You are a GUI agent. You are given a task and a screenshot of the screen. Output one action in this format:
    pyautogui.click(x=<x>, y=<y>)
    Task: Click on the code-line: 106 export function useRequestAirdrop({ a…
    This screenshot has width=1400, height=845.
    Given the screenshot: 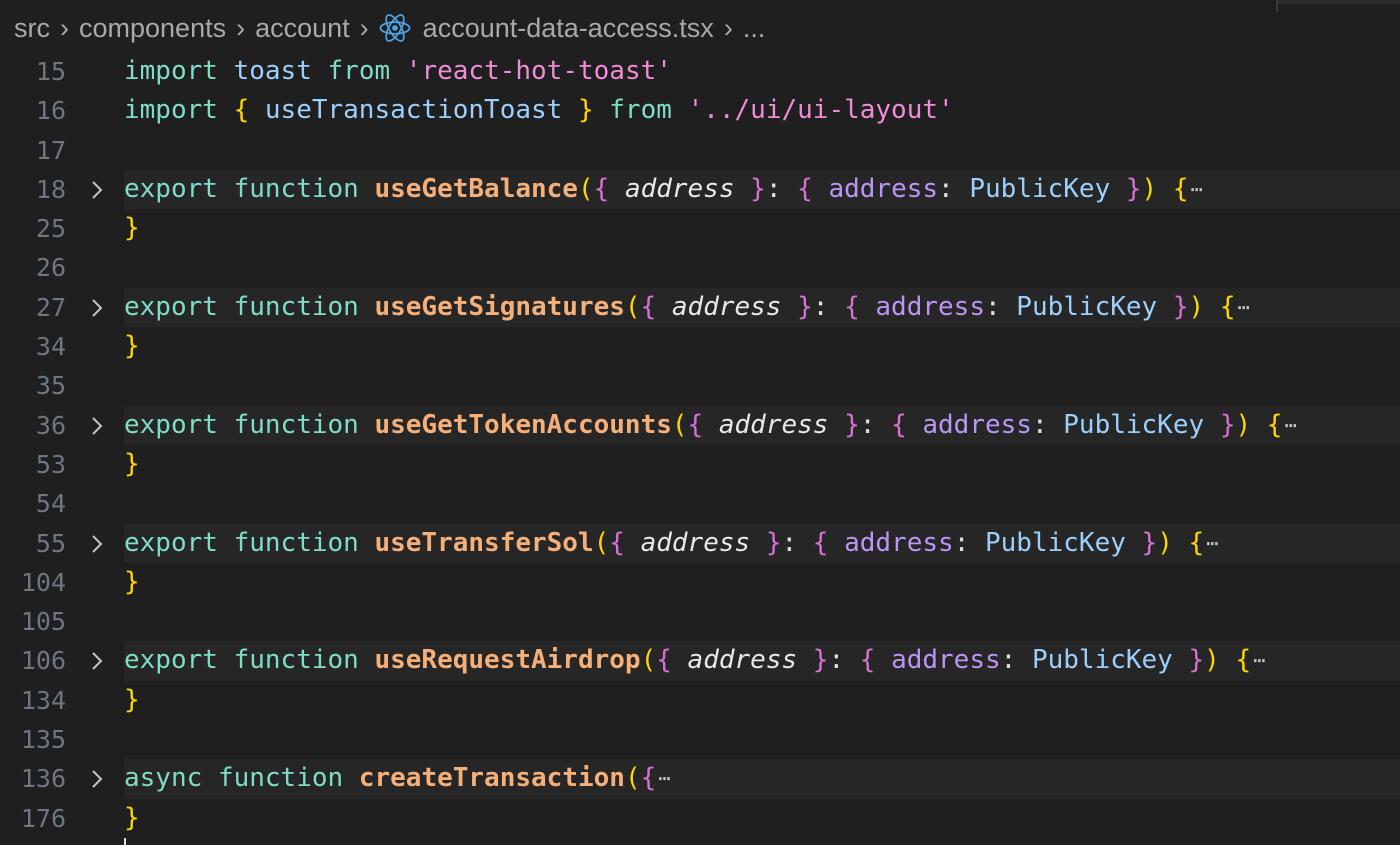 What is the action you would take?
    pyautogui.click(x=700, y=661)
    